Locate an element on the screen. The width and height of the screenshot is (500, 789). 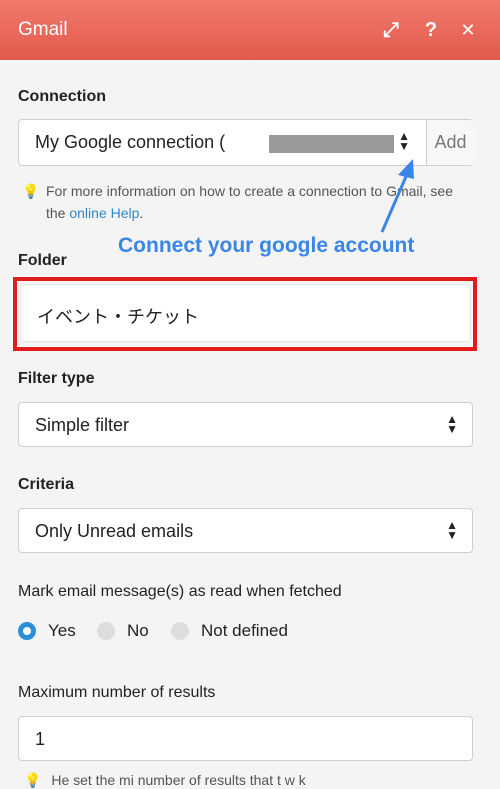
radio-selected-icon is located at coordinates (27, 631).